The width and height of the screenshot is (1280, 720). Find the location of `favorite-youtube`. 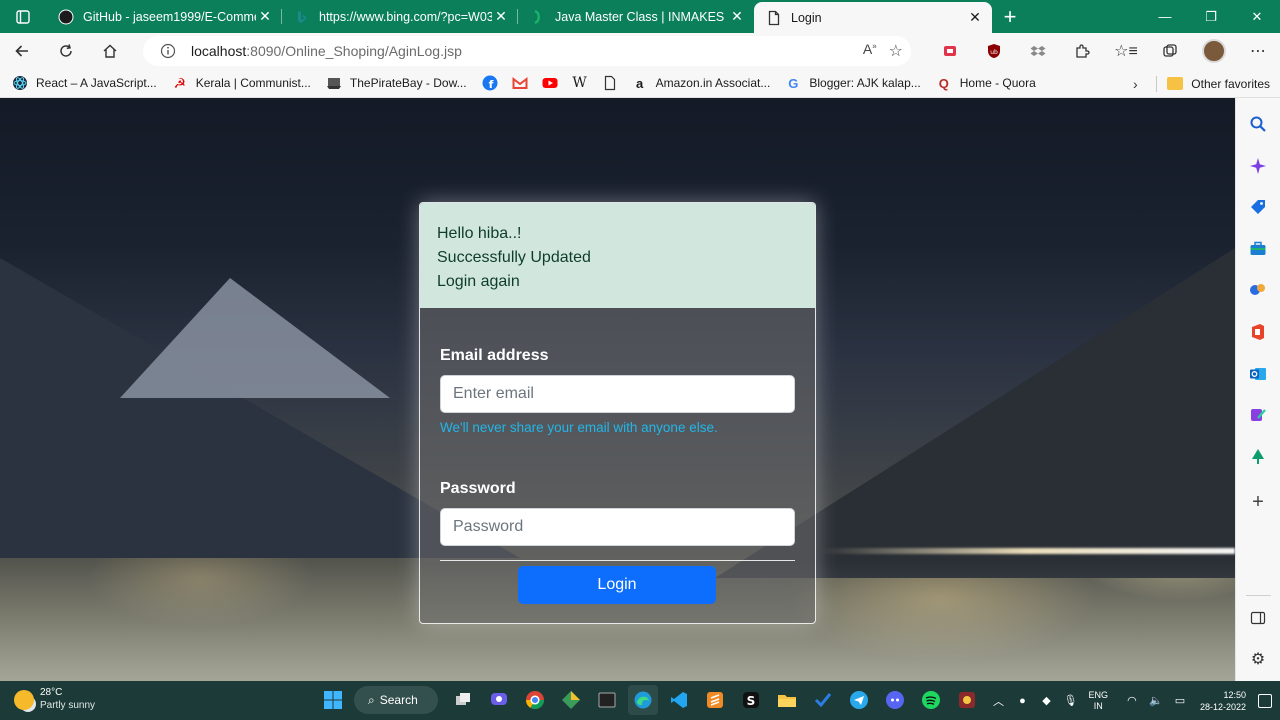

favorite-youtube is located at coordinates (550, 83).